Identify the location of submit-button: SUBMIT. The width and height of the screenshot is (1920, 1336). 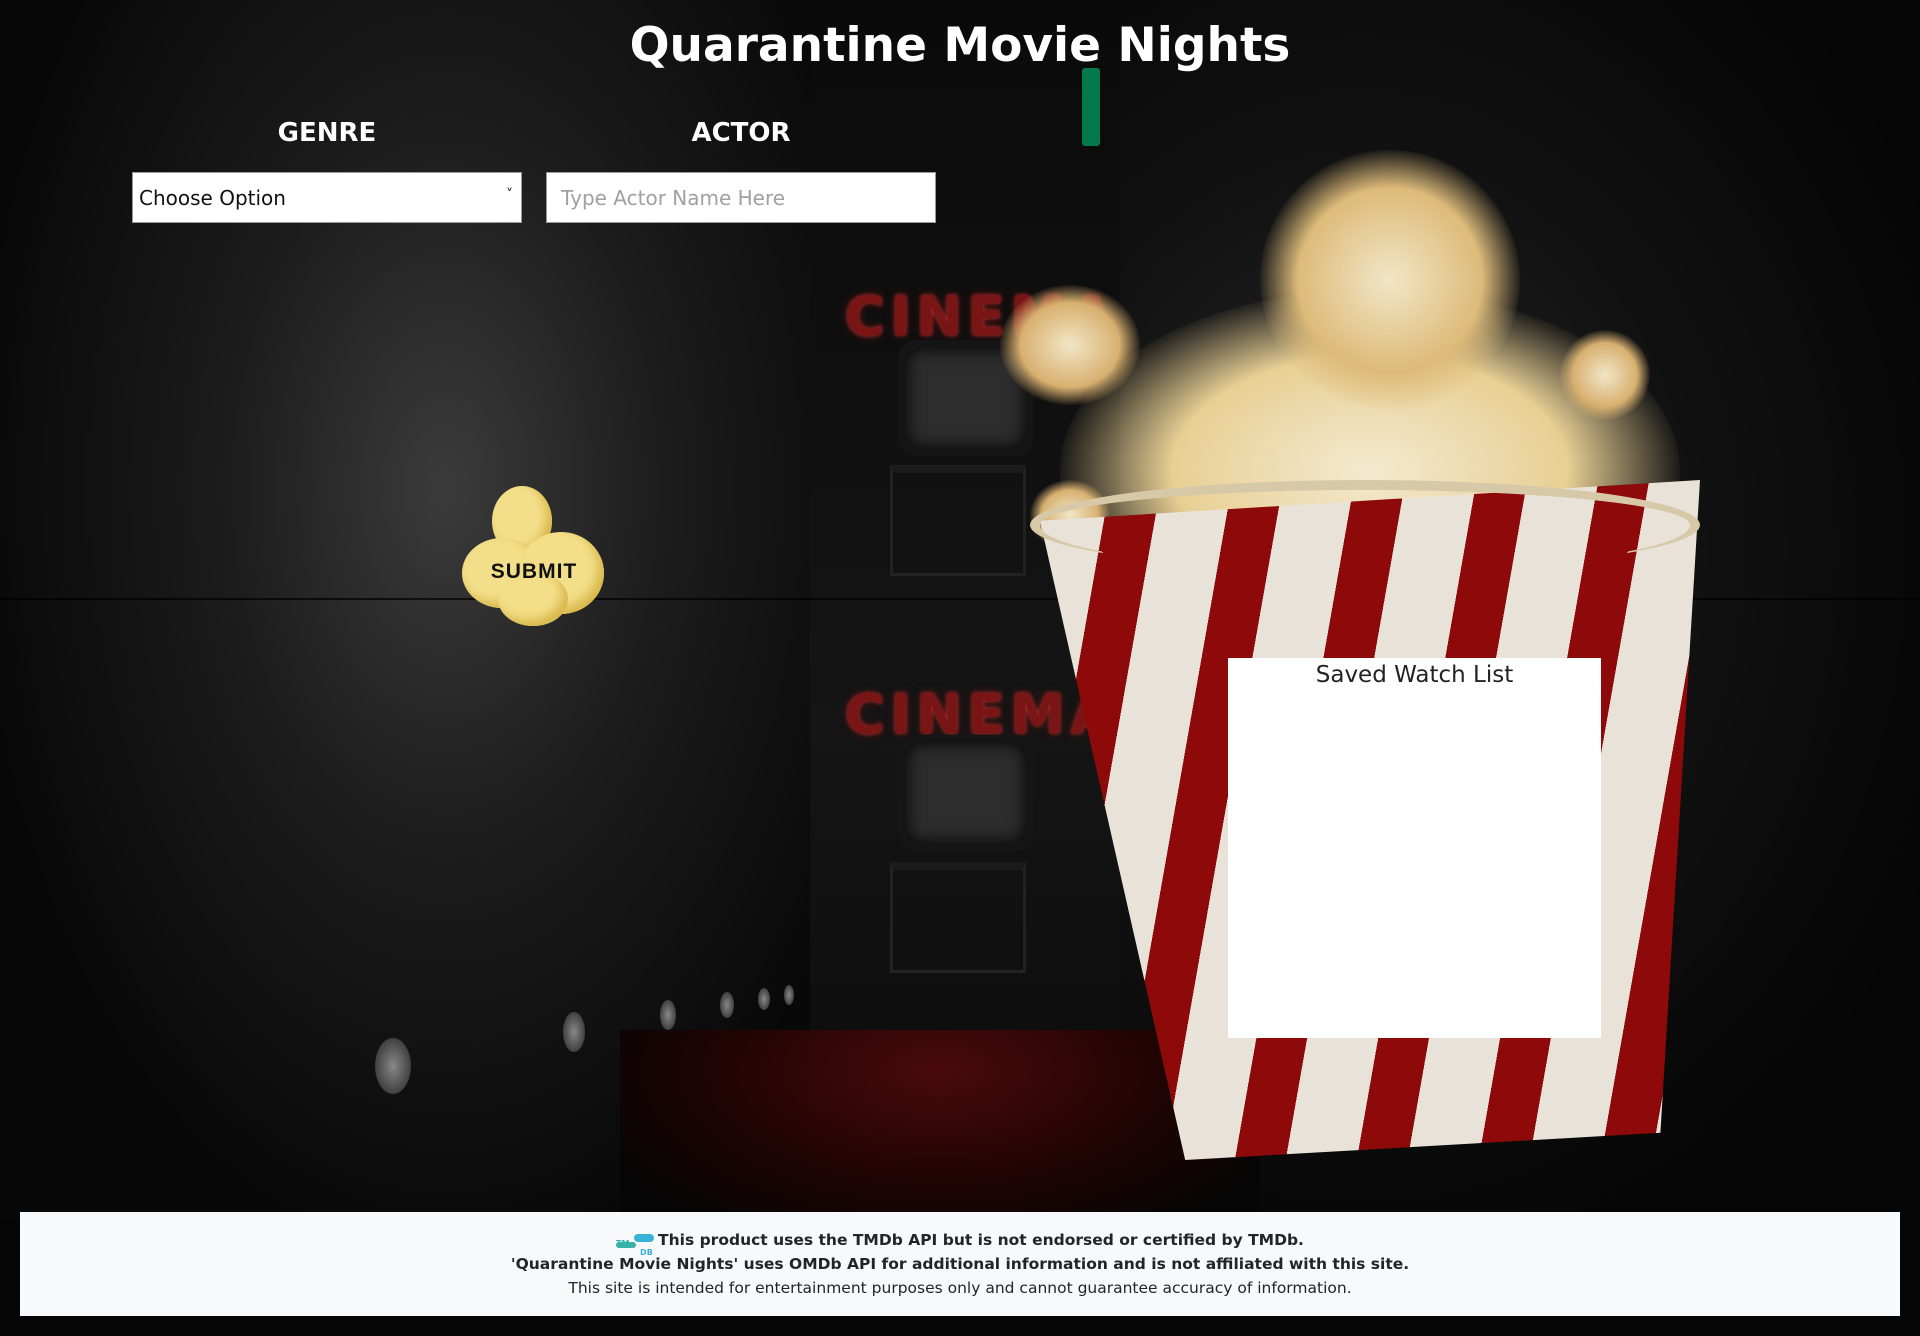
(534, 557).